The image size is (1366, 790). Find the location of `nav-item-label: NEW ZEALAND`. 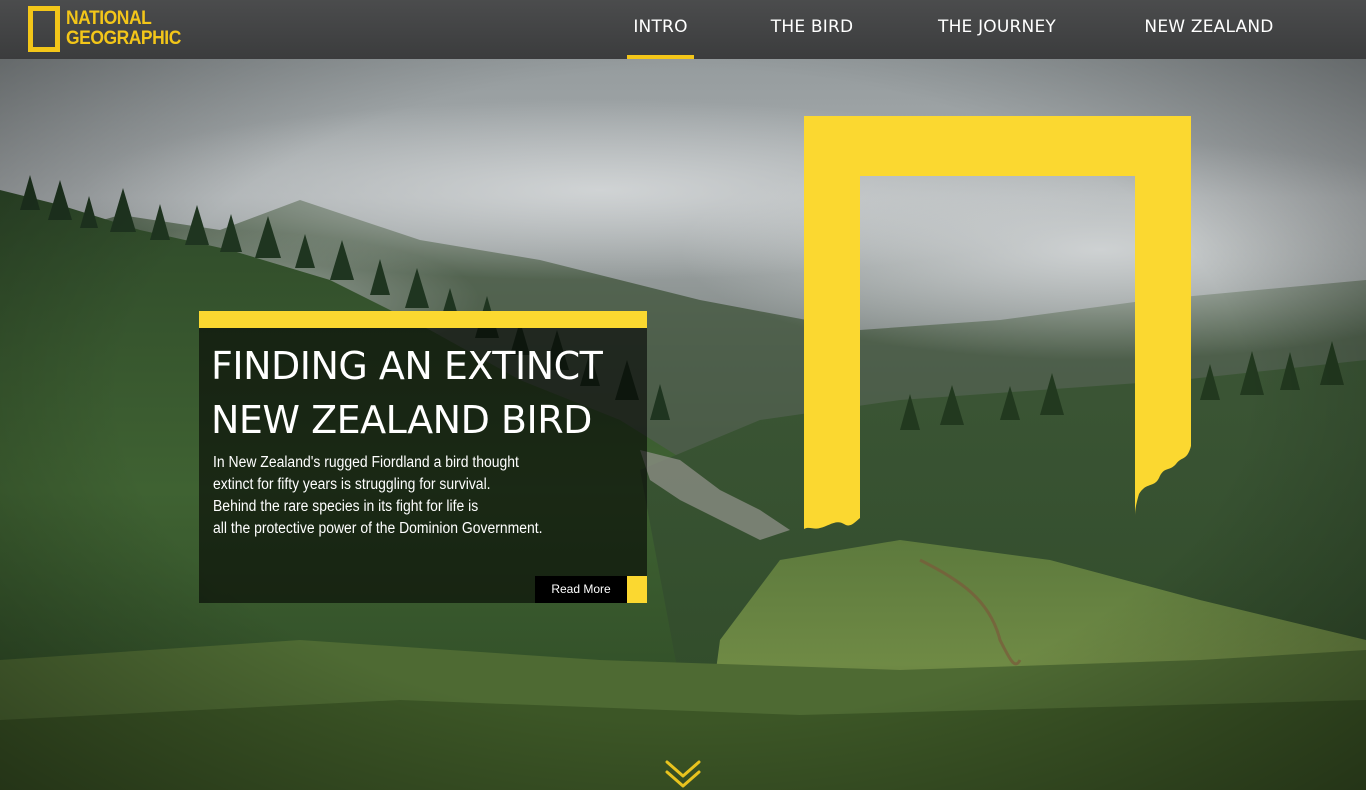

nav-item-label: NEW ZEALAND is located at coordinates (1209, 27).